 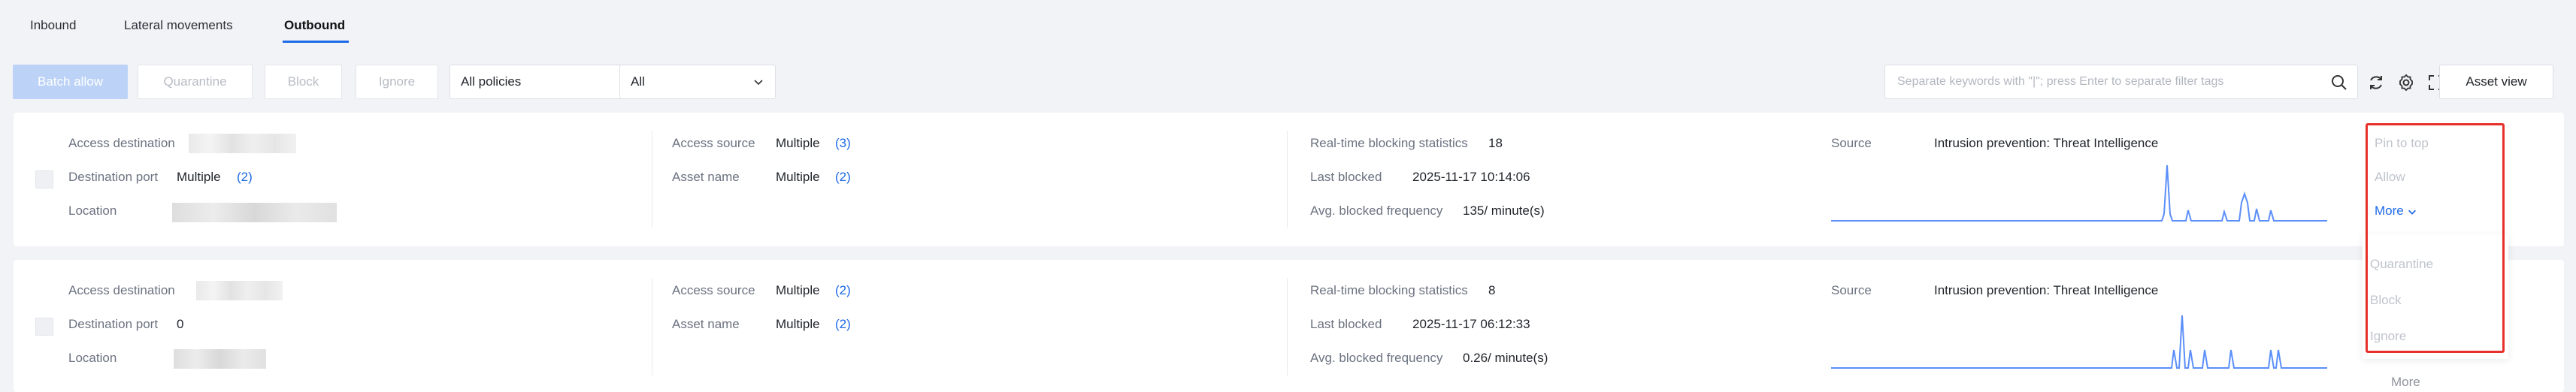 I want to click on tab-inbound: Inbound, so click(x=53, y=26).